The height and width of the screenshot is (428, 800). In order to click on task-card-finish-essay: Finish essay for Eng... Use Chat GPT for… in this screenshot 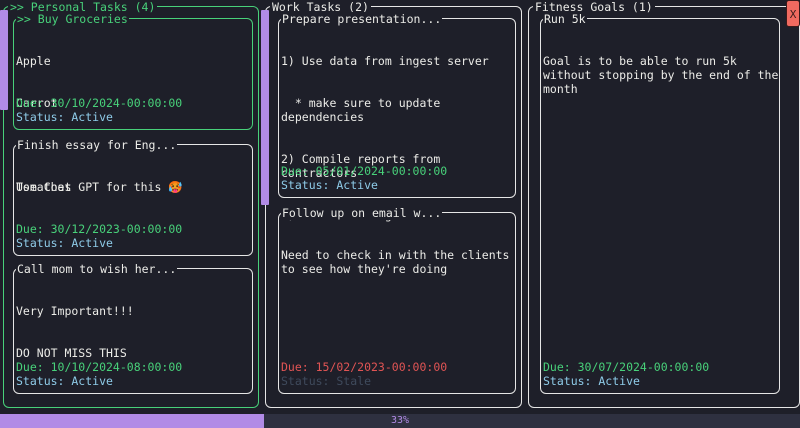, I will do `click(133, 197)`.